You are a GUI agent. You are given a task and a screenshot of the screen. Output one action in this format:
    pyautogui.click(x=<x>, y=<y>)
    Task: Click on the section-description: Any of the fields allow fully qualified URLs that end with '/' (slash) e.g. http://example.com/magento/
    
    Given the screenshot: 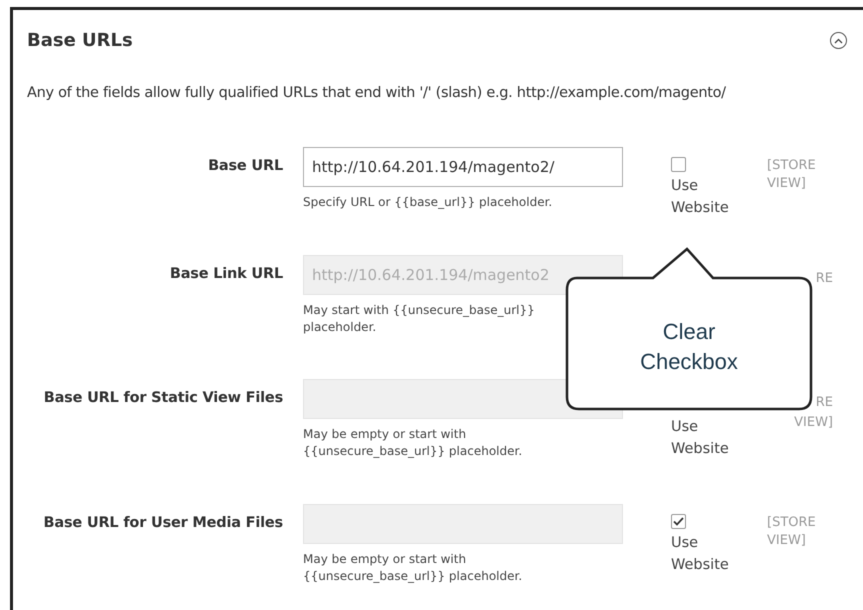 What is the action you would take?
    pyautogui.click(x=377, y=93)
    